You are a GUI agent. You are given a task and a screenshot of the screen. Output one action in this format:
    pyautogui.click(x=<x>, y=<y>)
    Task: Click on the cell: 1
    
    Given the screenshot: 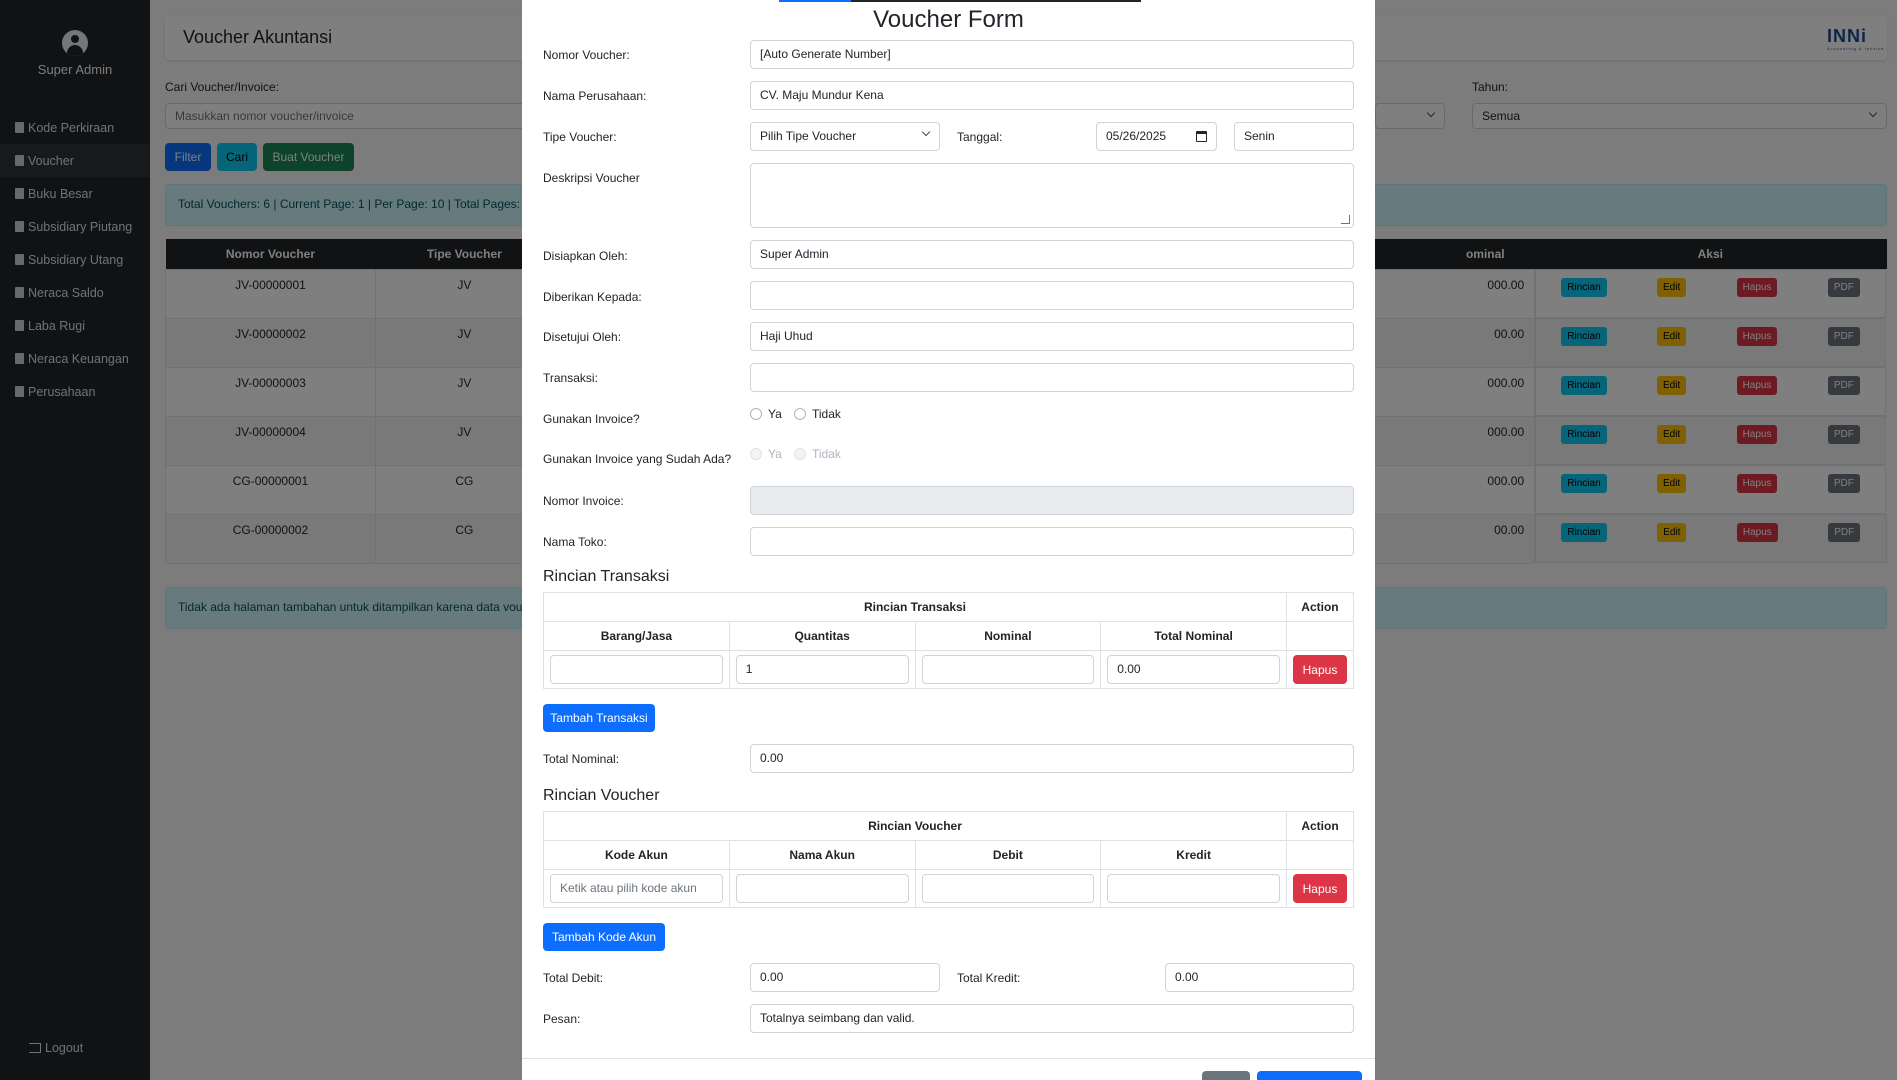 What is the action you would take?
    pyautogui.click(x=822, y=669)
    